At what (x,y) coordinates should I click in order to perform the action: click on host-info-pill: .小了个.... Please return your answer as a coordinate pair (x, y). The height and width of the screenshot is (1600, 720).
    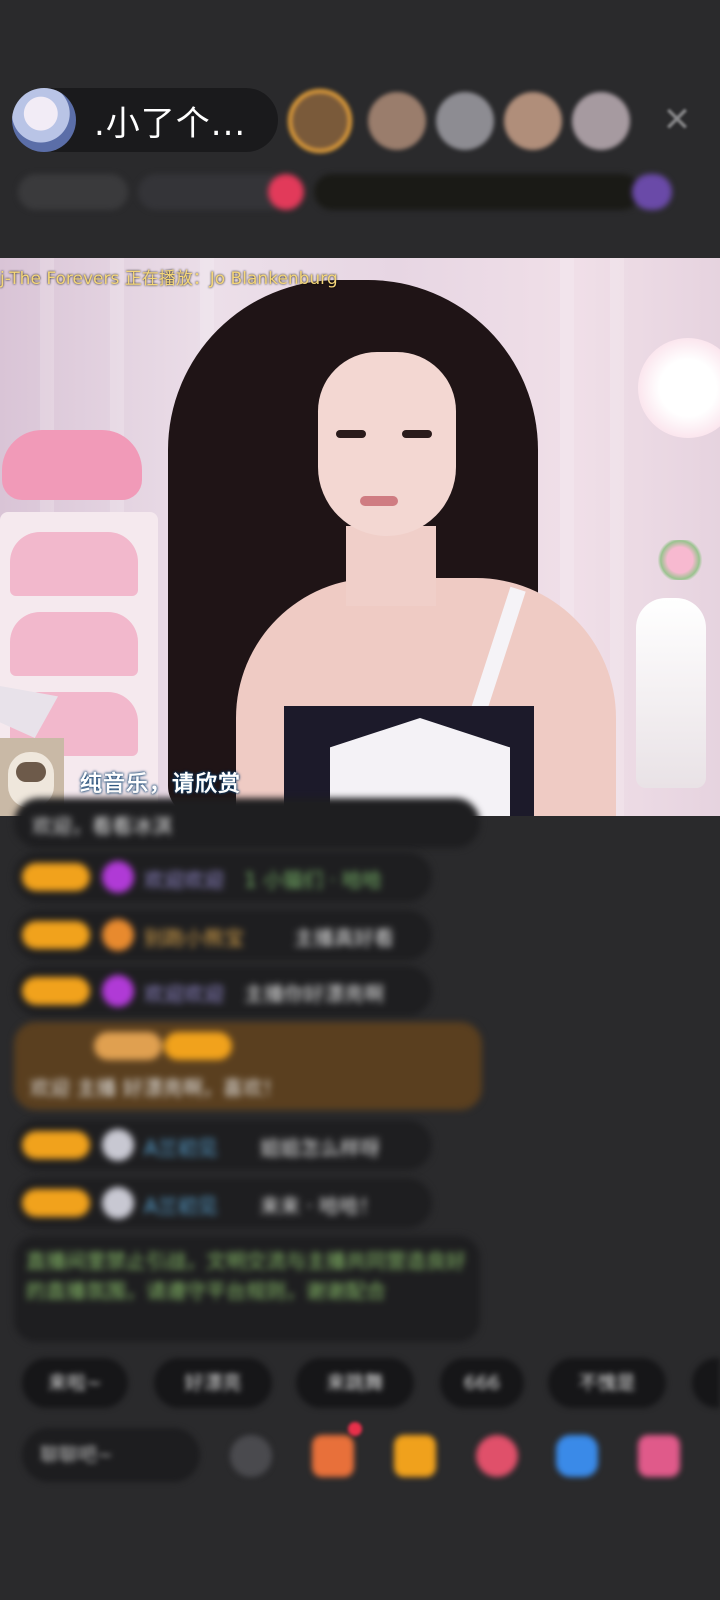
    Looking at the image, I should click on (145, 120).